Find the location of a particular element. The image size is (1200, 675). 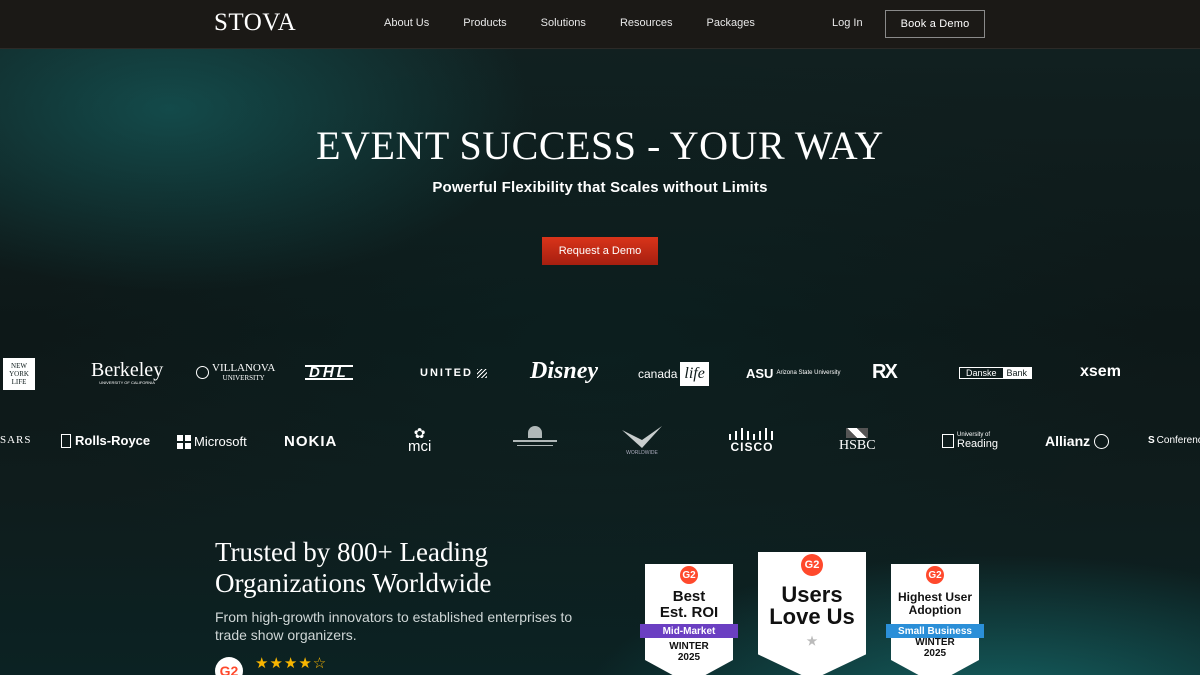

capitol-dome-icon is located at coordinates (535, 432).